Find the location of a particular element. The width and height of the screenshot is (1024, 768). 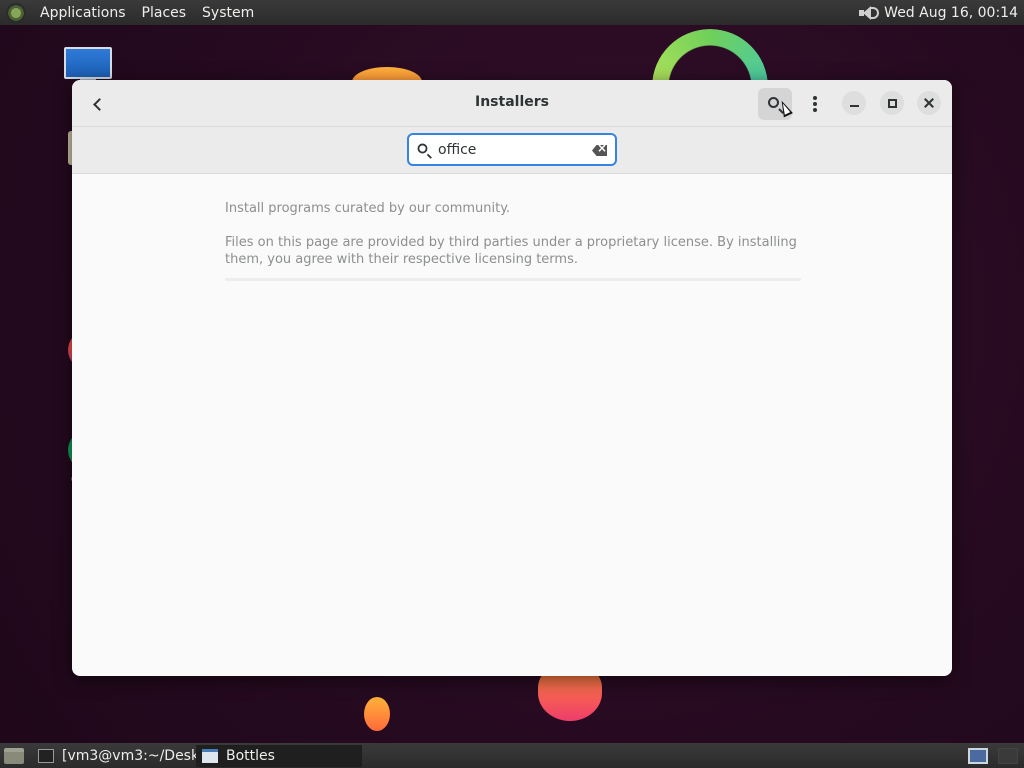

taskbar-item-bottles: Bottles is located at coordinates (279, 755).